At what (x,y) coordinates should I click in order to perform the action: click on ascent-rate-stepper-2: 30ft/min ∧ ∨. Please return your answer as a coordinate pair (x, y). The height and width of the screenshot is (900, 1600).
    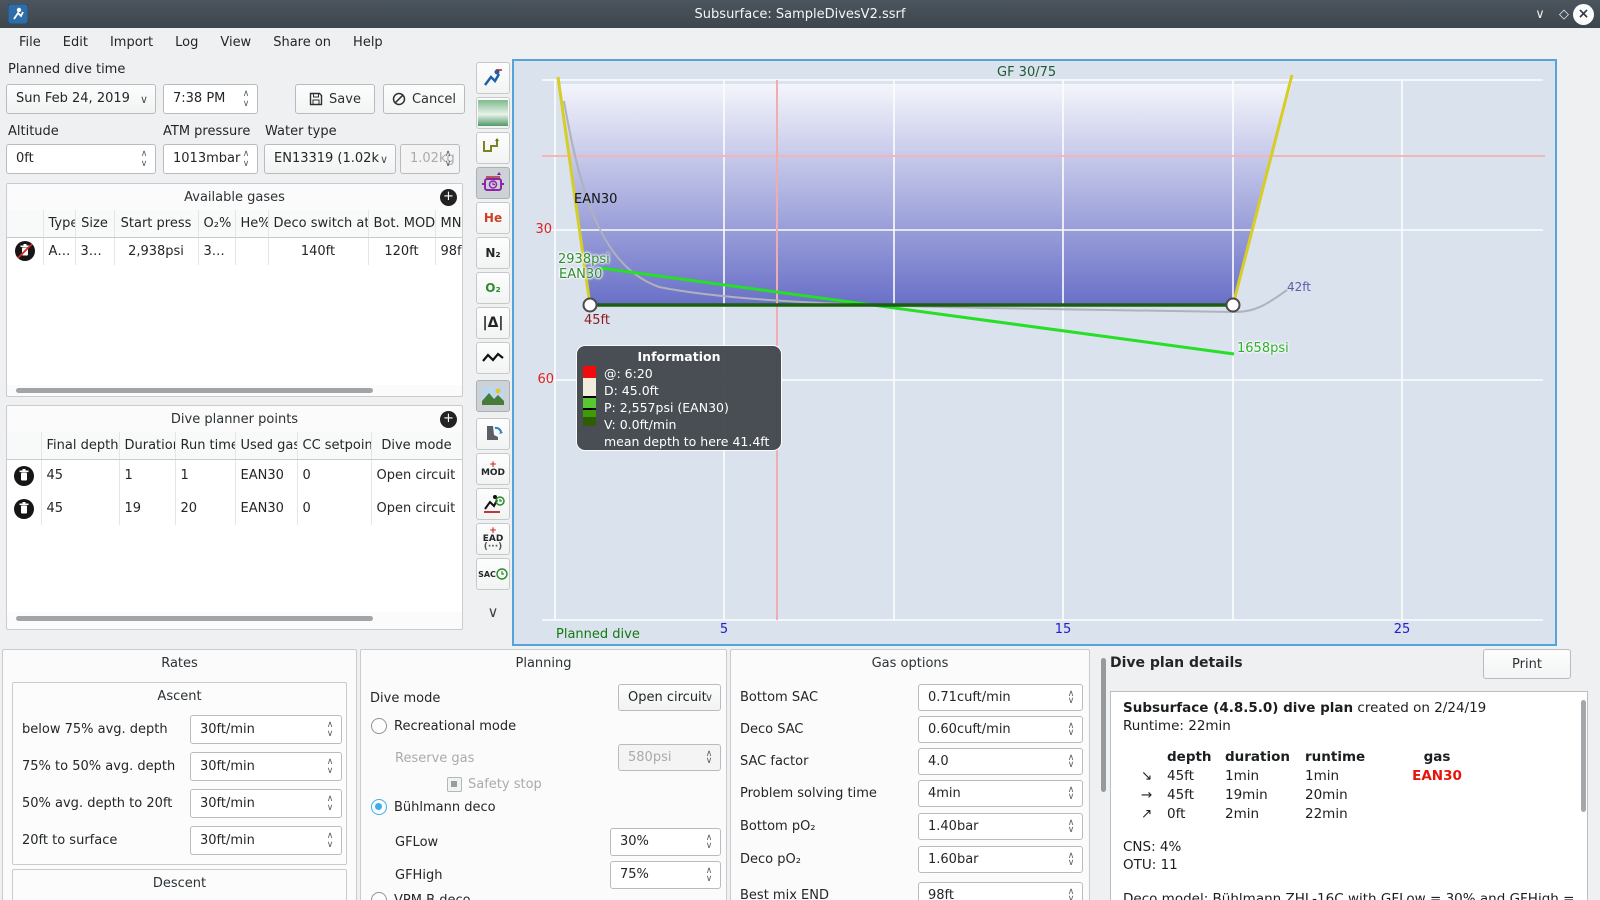
    Looking at the image, I should click on (266, 766).